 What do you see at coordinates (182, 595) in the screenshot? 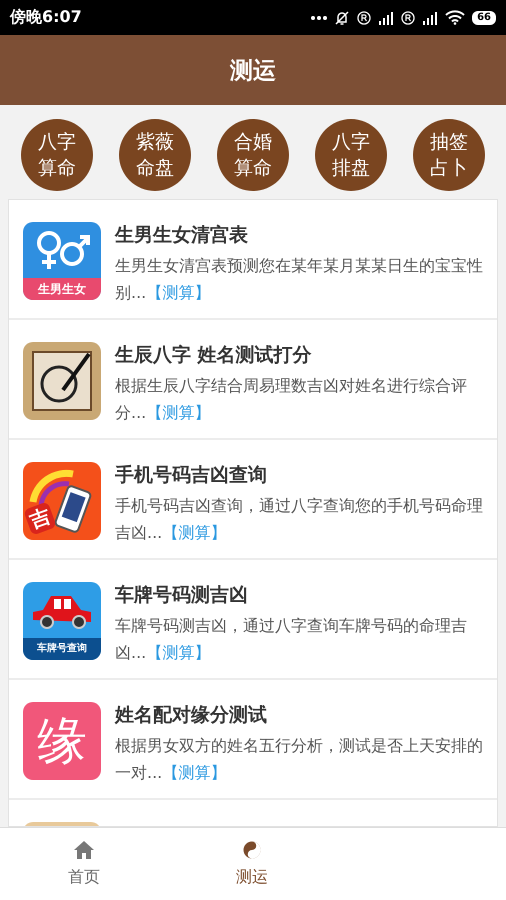
I see `item-title: 车牌号码测吉凶` at bounding box center [182, 595].